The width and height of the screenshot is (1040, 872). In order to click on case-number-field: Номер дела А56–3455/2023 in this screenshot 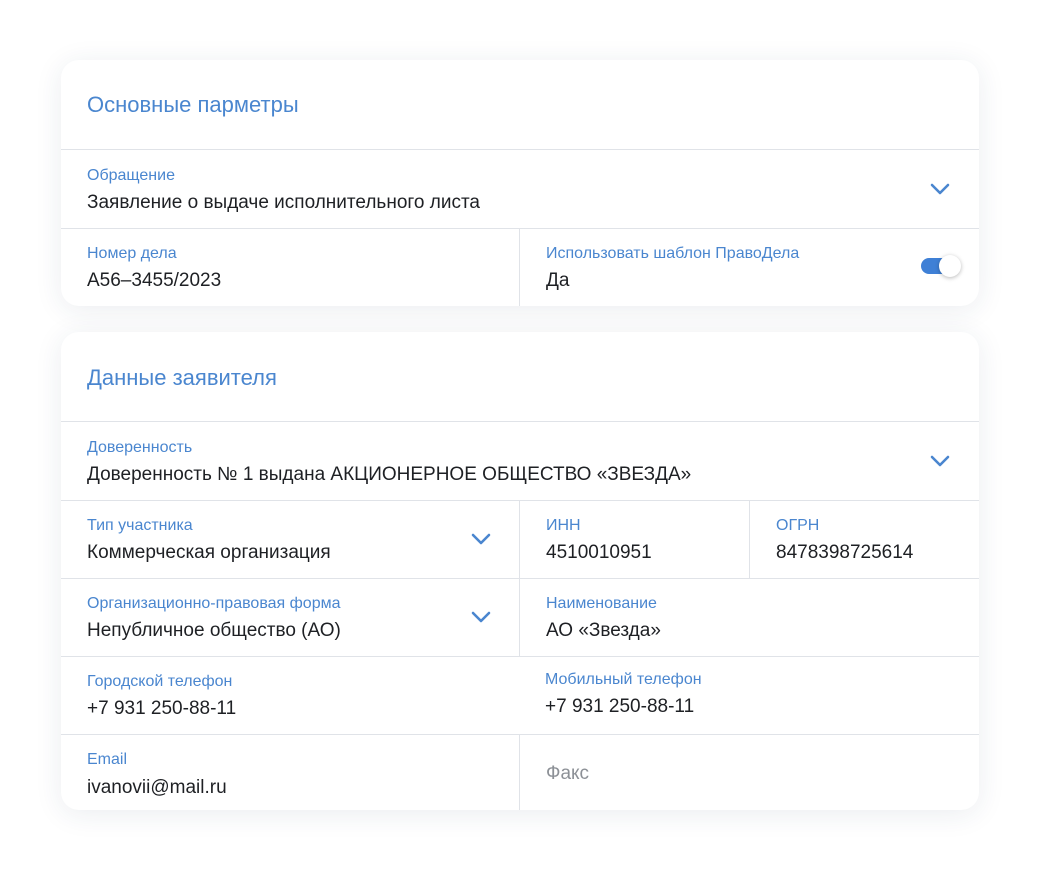, I will do `click(290, 267)`.